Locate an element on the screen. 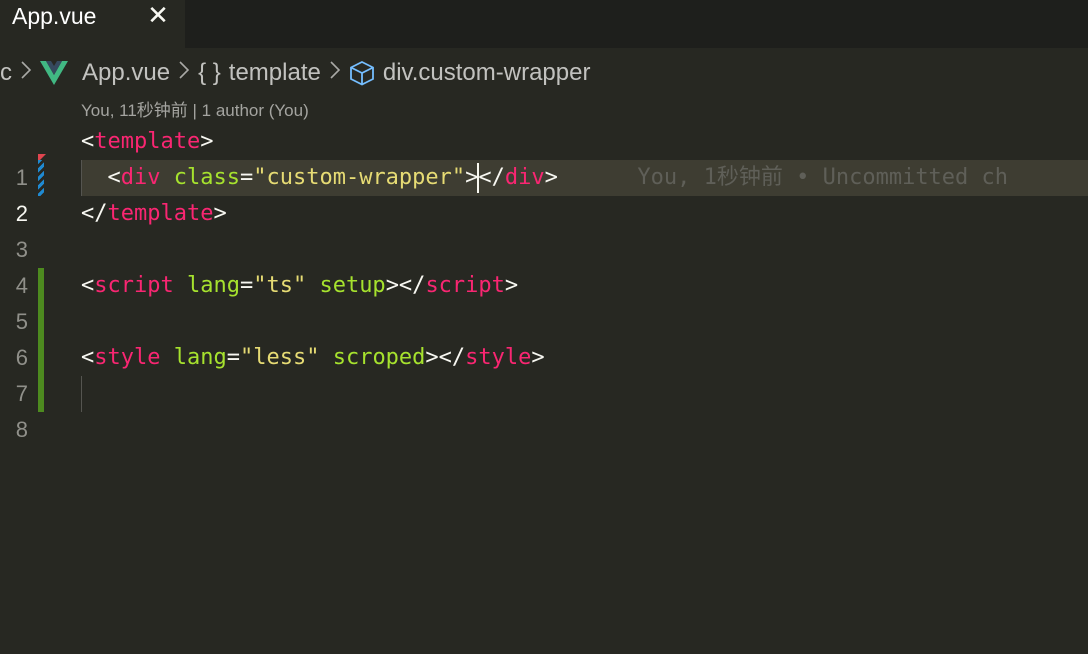 The height and width of the screenshot is (654, 1088). code-line: 3 </template> is located at coordinates (544, 229).